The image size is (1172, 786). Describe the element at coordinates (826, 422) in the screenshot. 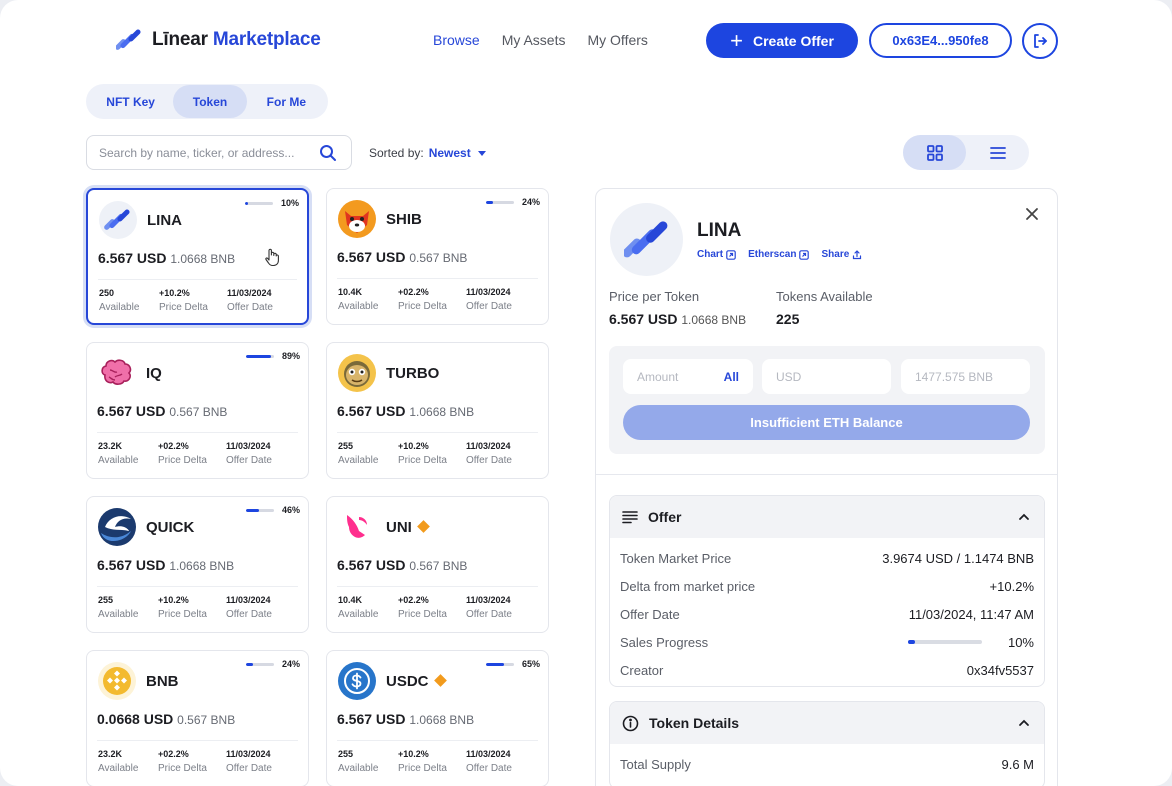

I see `insufficient-balance-button: Insufficient ETH Balance` at that location.